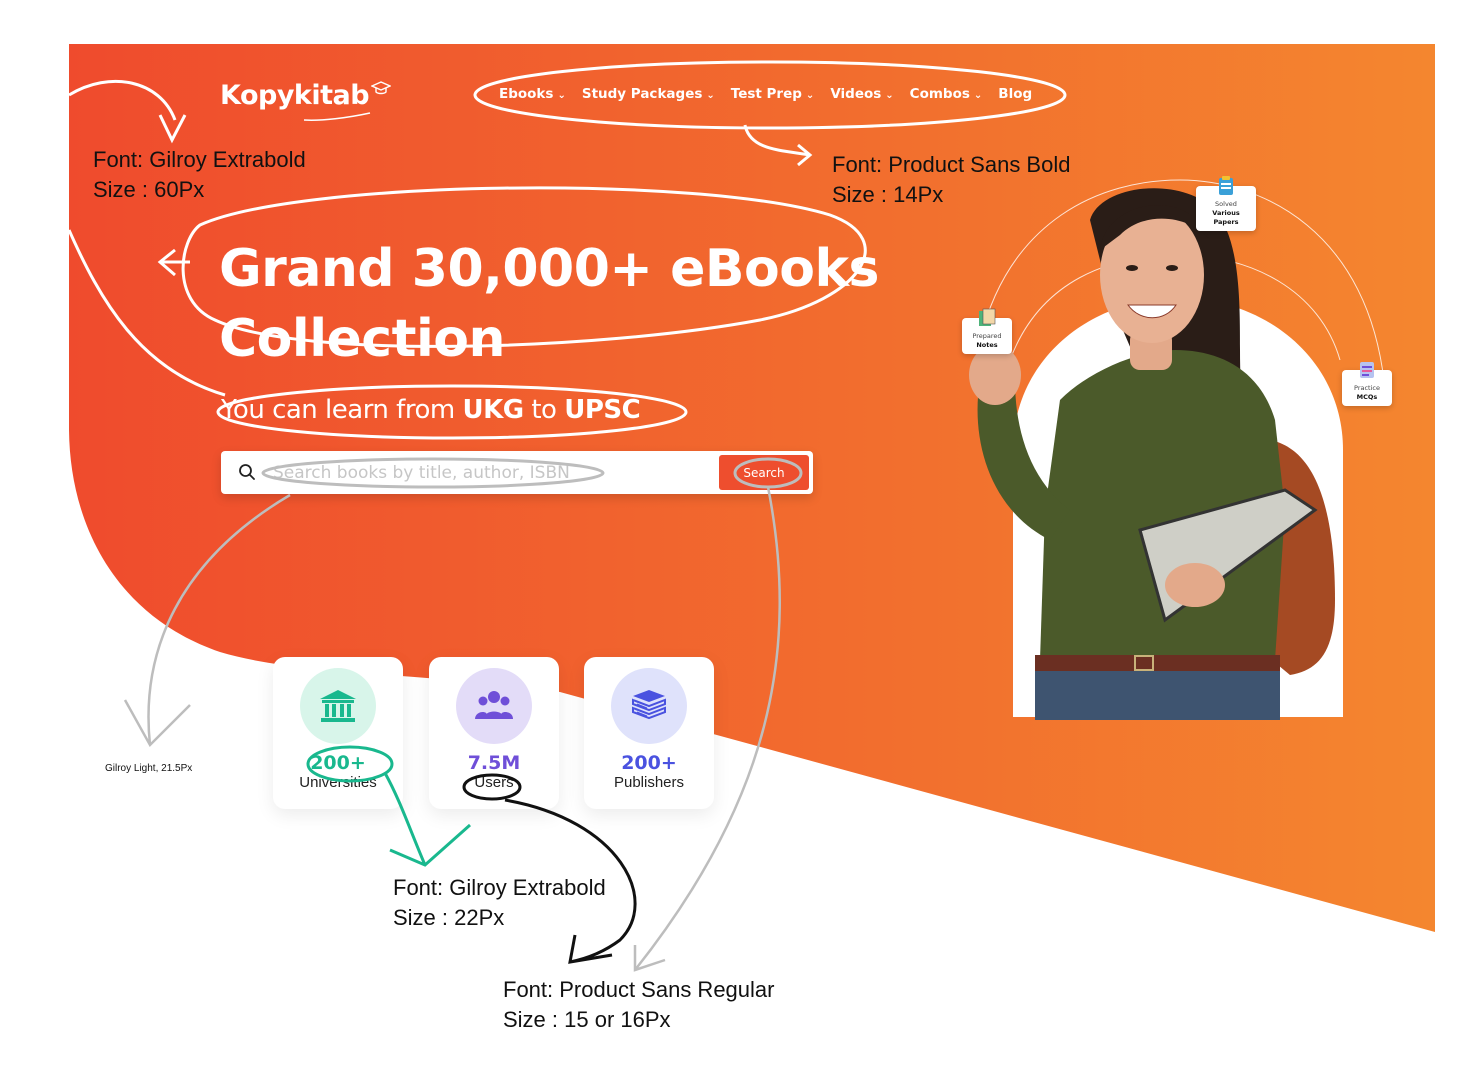 The image size is (1460, 1083). What do you see at coordinates (1367, 397) in the screenshot?
I see `tag-line2: MCQs` at bounding box center [1367, 397].